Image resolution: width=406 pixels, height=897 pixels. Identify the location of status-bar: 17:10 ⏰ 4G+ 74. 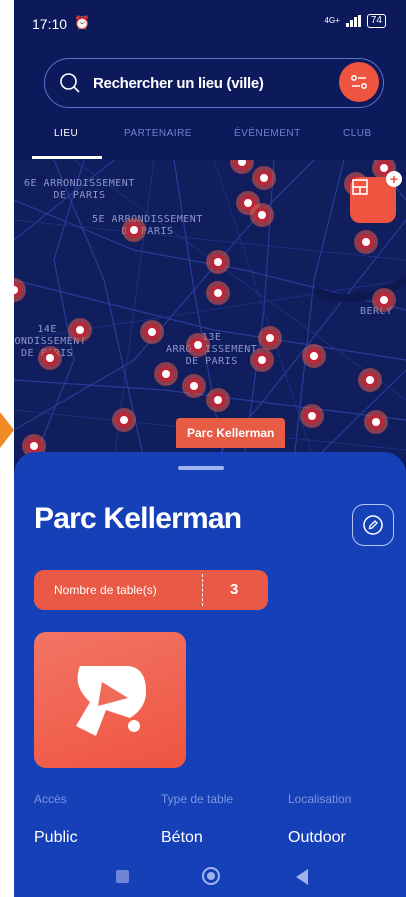
(210, 23).